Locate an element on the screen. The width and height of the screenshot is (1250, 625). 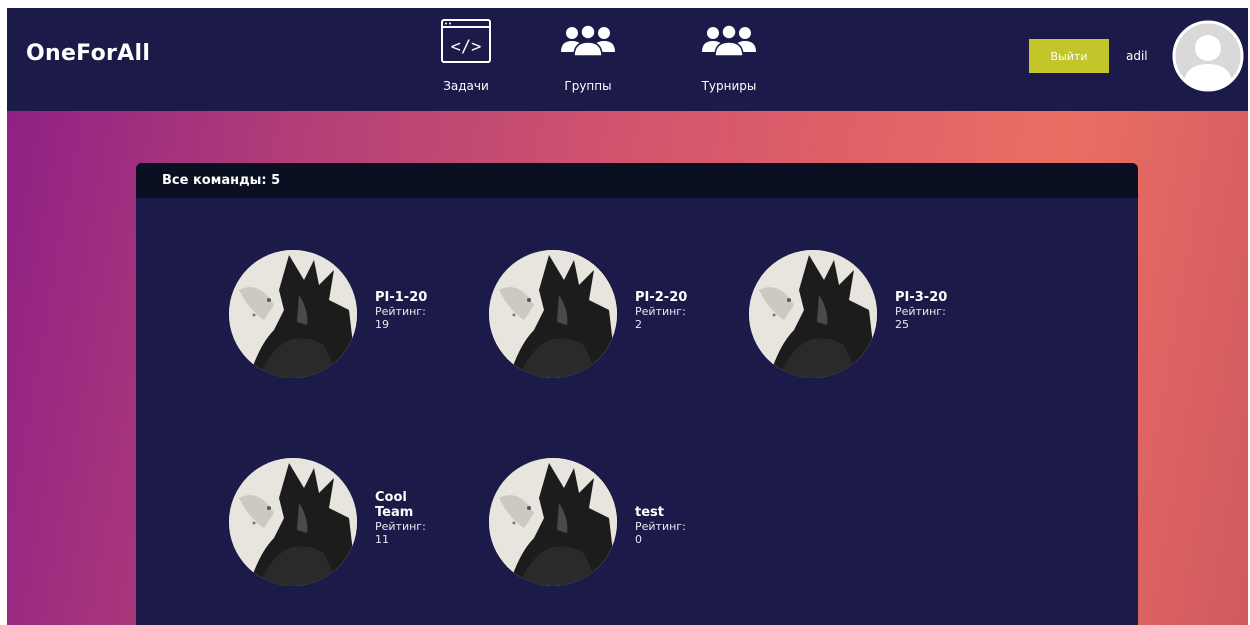
nav-label-tasks: Задачи is located at coordinates (466, 86).